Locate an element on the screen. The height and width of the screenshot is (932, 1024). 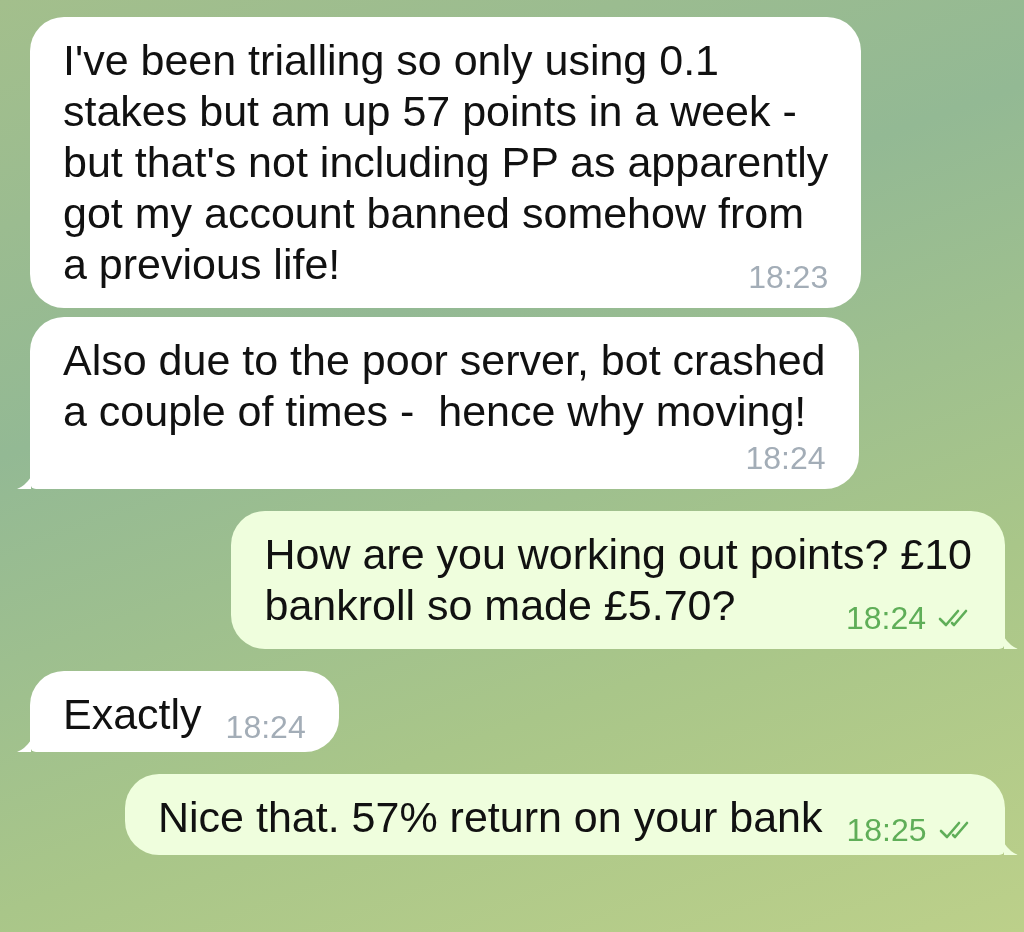
message-text: stakes but am up 57 points in a week - is located at coordinates (430, 111).